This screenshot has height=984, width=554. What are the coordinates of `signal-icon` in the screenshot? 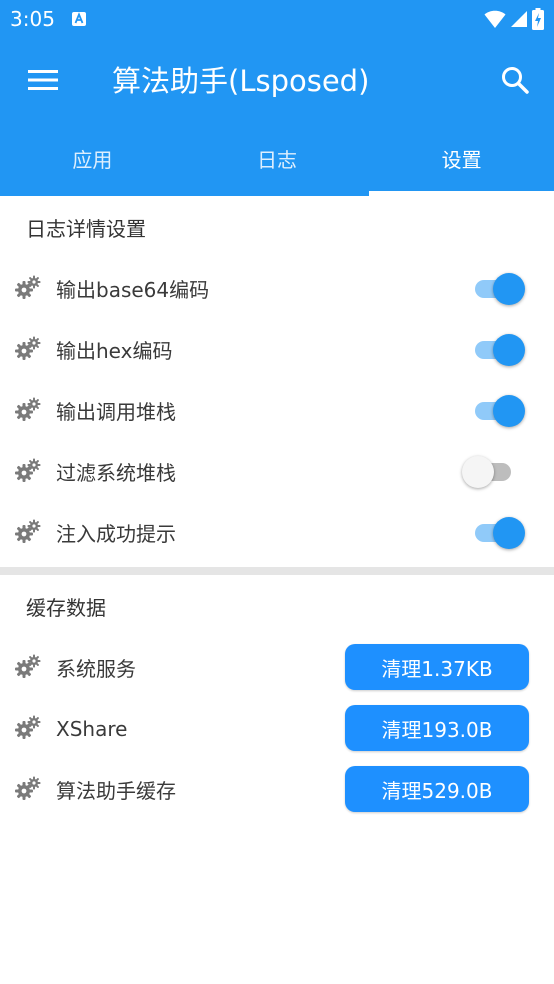 It's located at (519, 19).